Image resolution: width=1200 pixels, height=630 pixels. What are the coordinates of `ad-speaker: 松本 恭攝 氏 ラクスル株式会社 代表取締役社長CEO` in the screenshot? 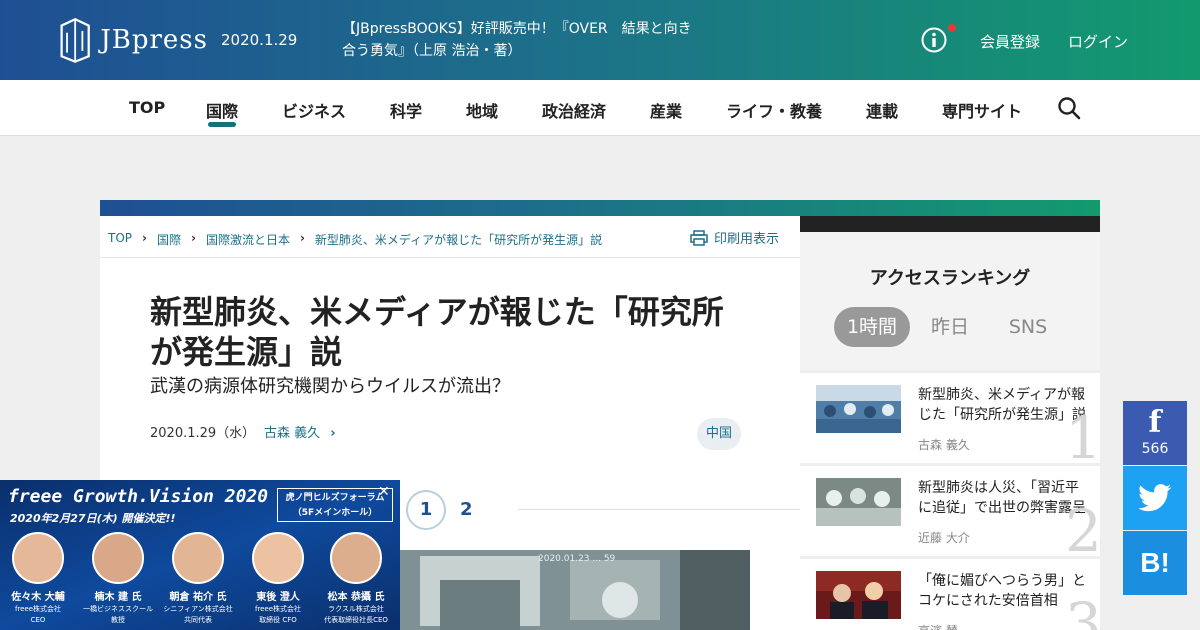 It's located at (356, 578).